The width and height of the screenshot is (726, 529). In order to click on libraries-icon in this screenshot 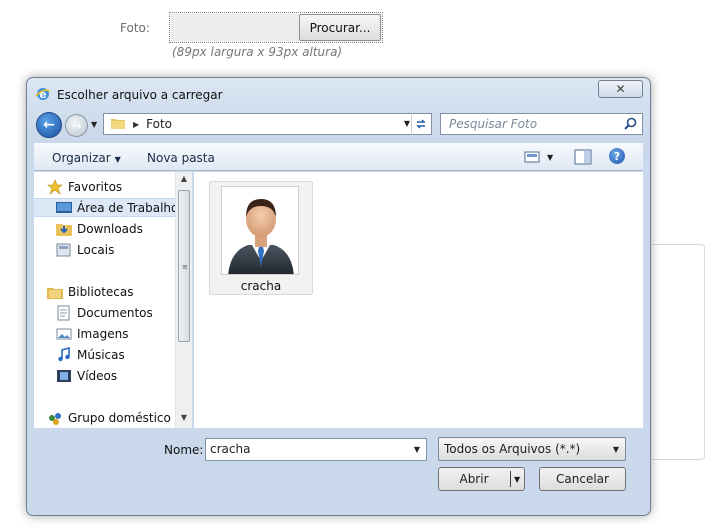, I will do `click(55, 293)`.